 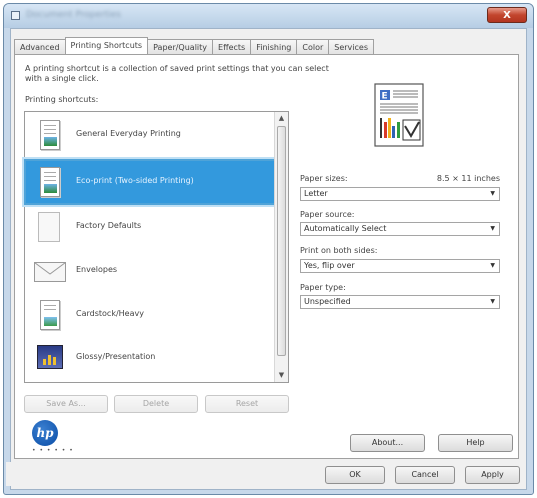 What do you see at coordinates (323, 287) in the screenshot?
I see `paper-type-label: Paper type:` at bounding box center [323, 287].